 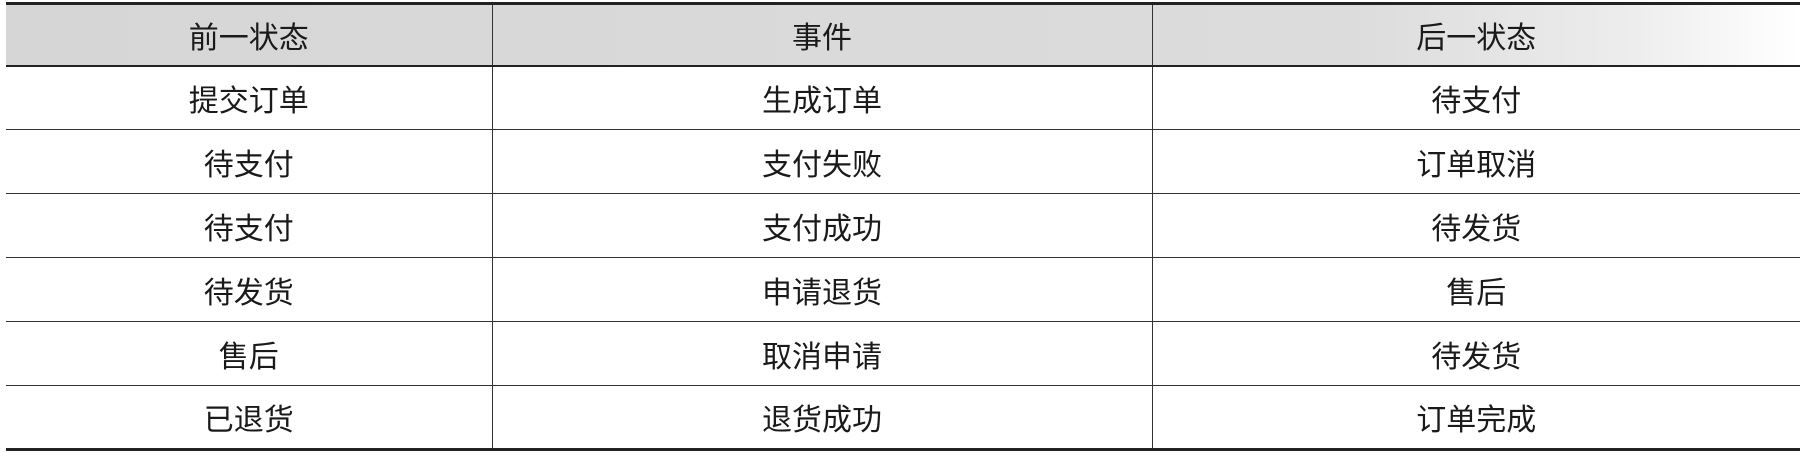 I want to click on table-row: 已退货 退货成功 订单完成, so click(x=903, y=418).